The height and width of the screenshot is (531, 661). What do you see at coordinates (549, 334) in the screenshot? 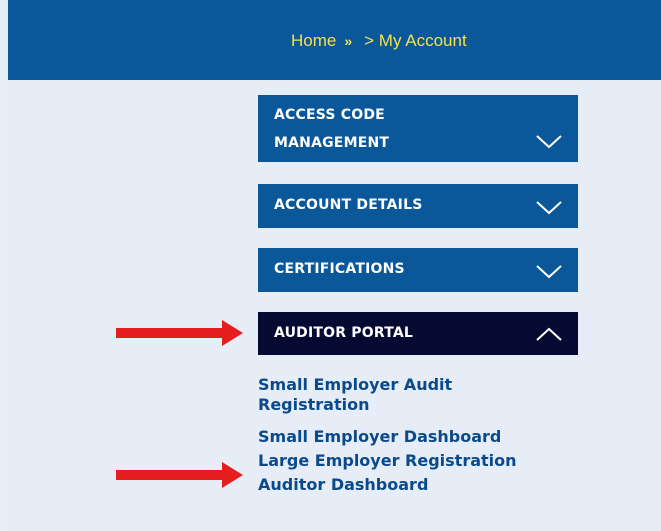
I see `chevron-up-icon` at bounding box center [549, 334].